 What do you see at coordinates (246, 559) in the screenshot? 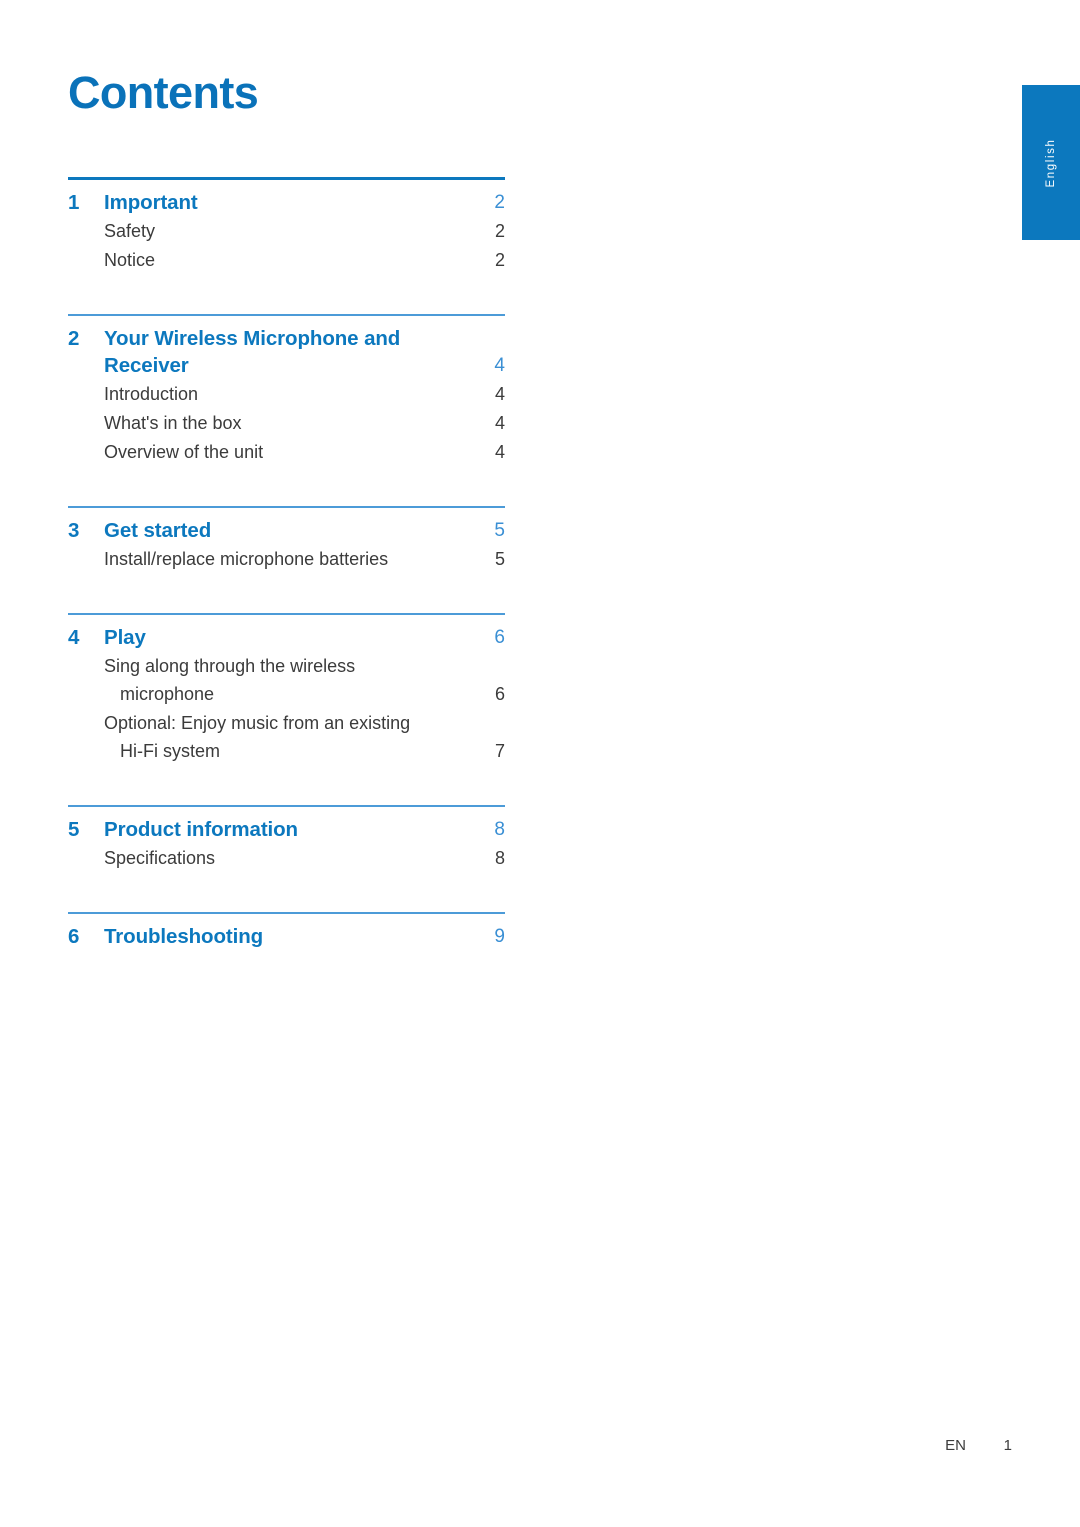
I see `entry-title-line: Install/replace microphone batteries` at bounding box center [246, 559].